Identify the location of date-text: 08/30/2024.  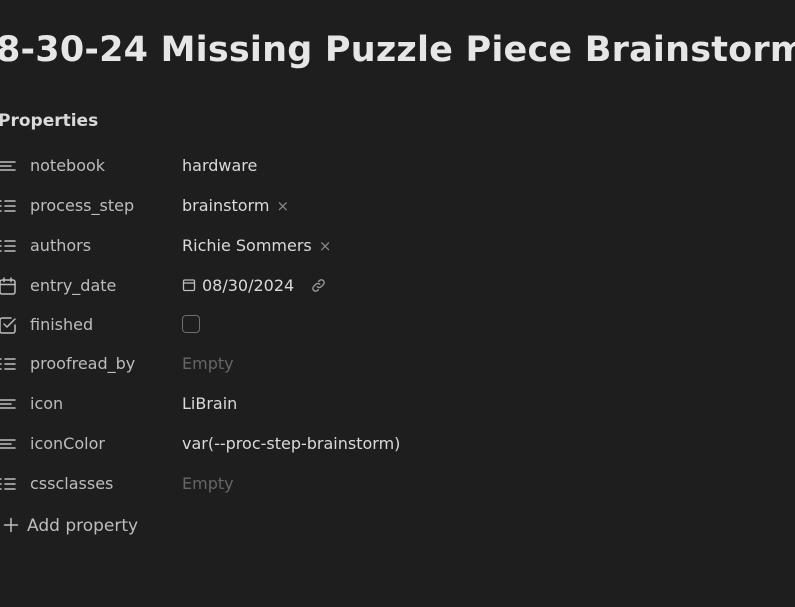
(248, 285).